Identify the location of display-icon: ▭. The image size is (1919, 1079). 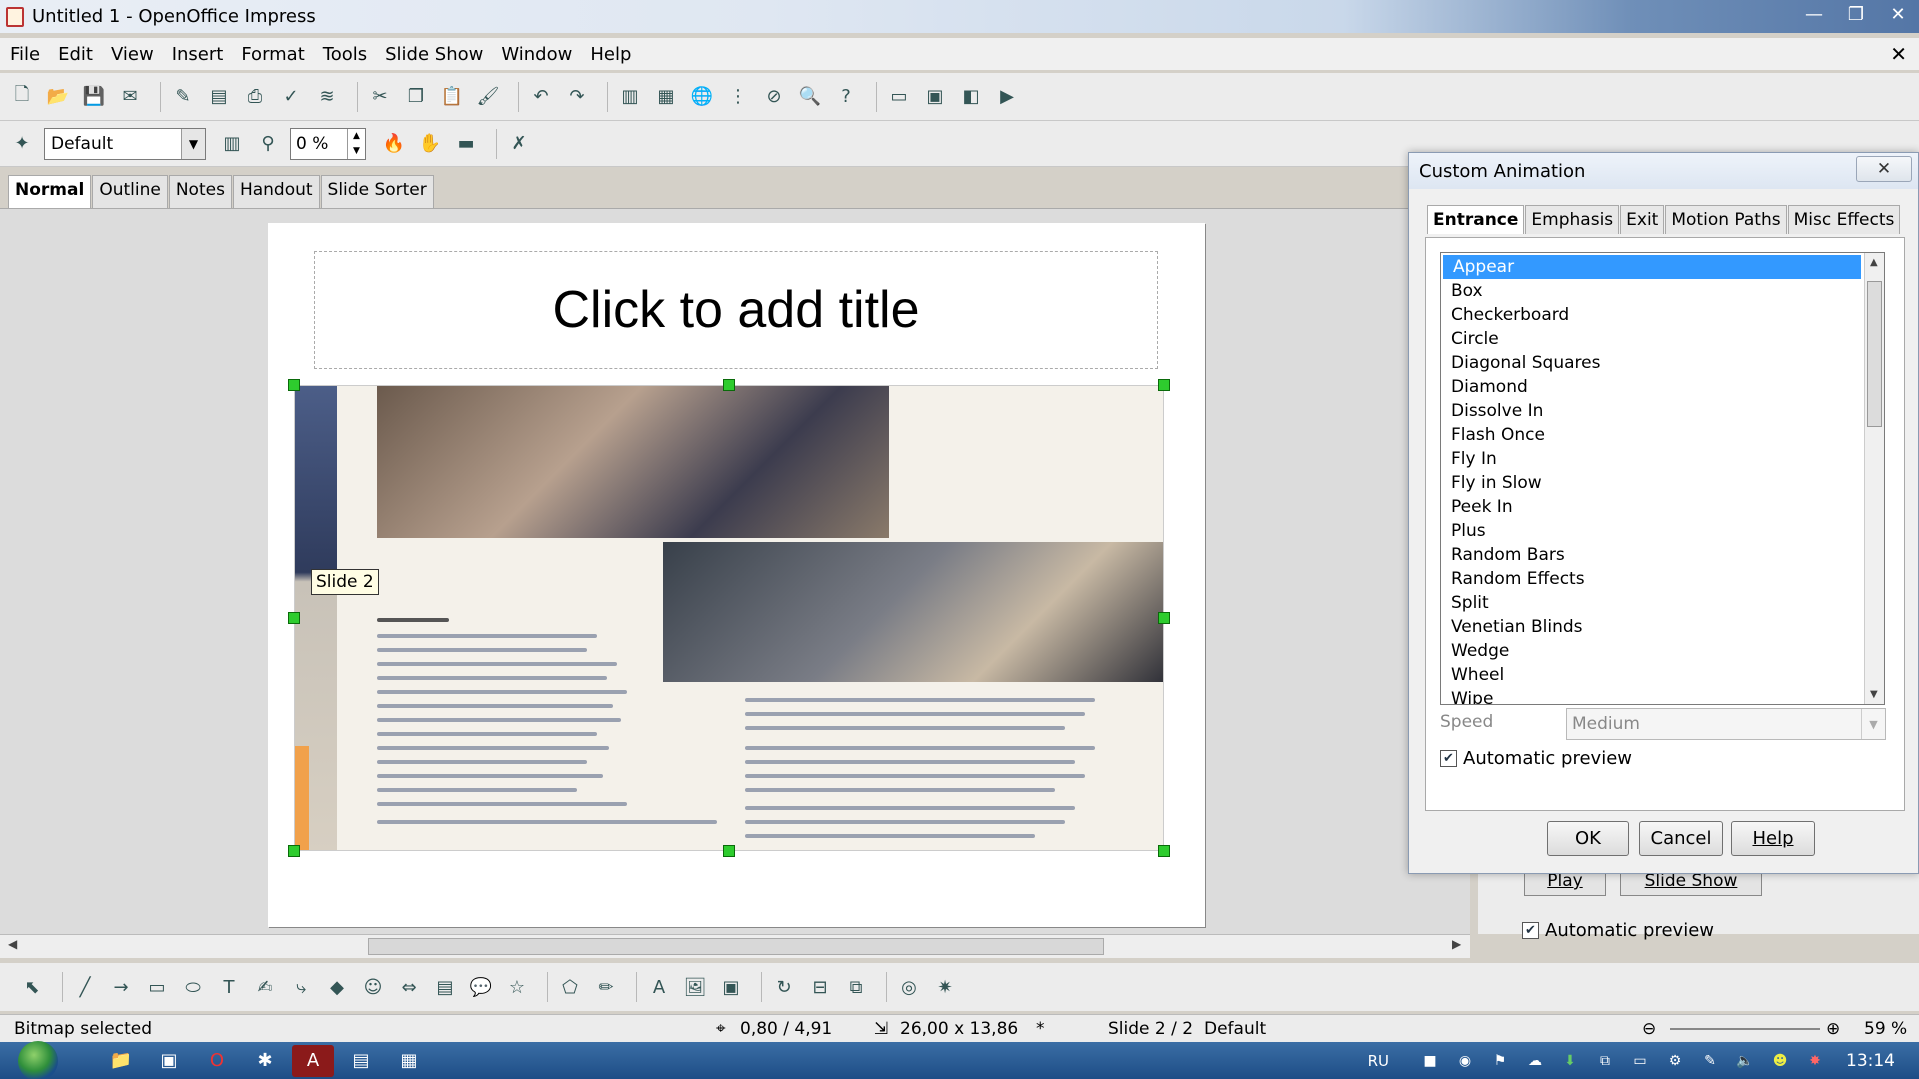
(1640, 1061).